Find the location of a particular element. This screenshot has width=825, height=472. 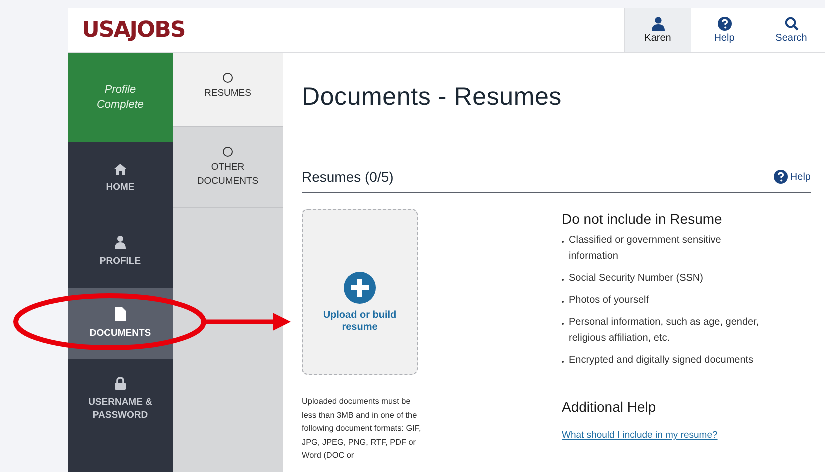

list-item: Photos of yourself is located at coordinates (609, 301).